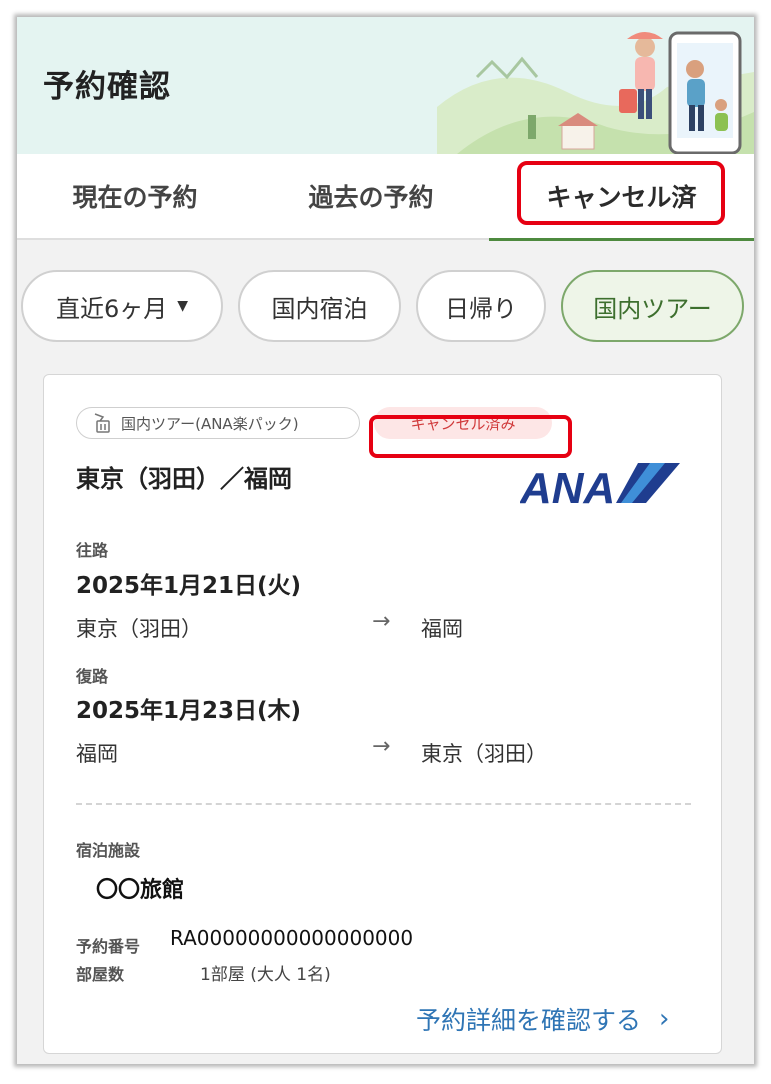  What do you see at coordinates (481, 306) in the screenshot?
I see `filter-day-trip: 日帰り` at bounding box center [481, 306].